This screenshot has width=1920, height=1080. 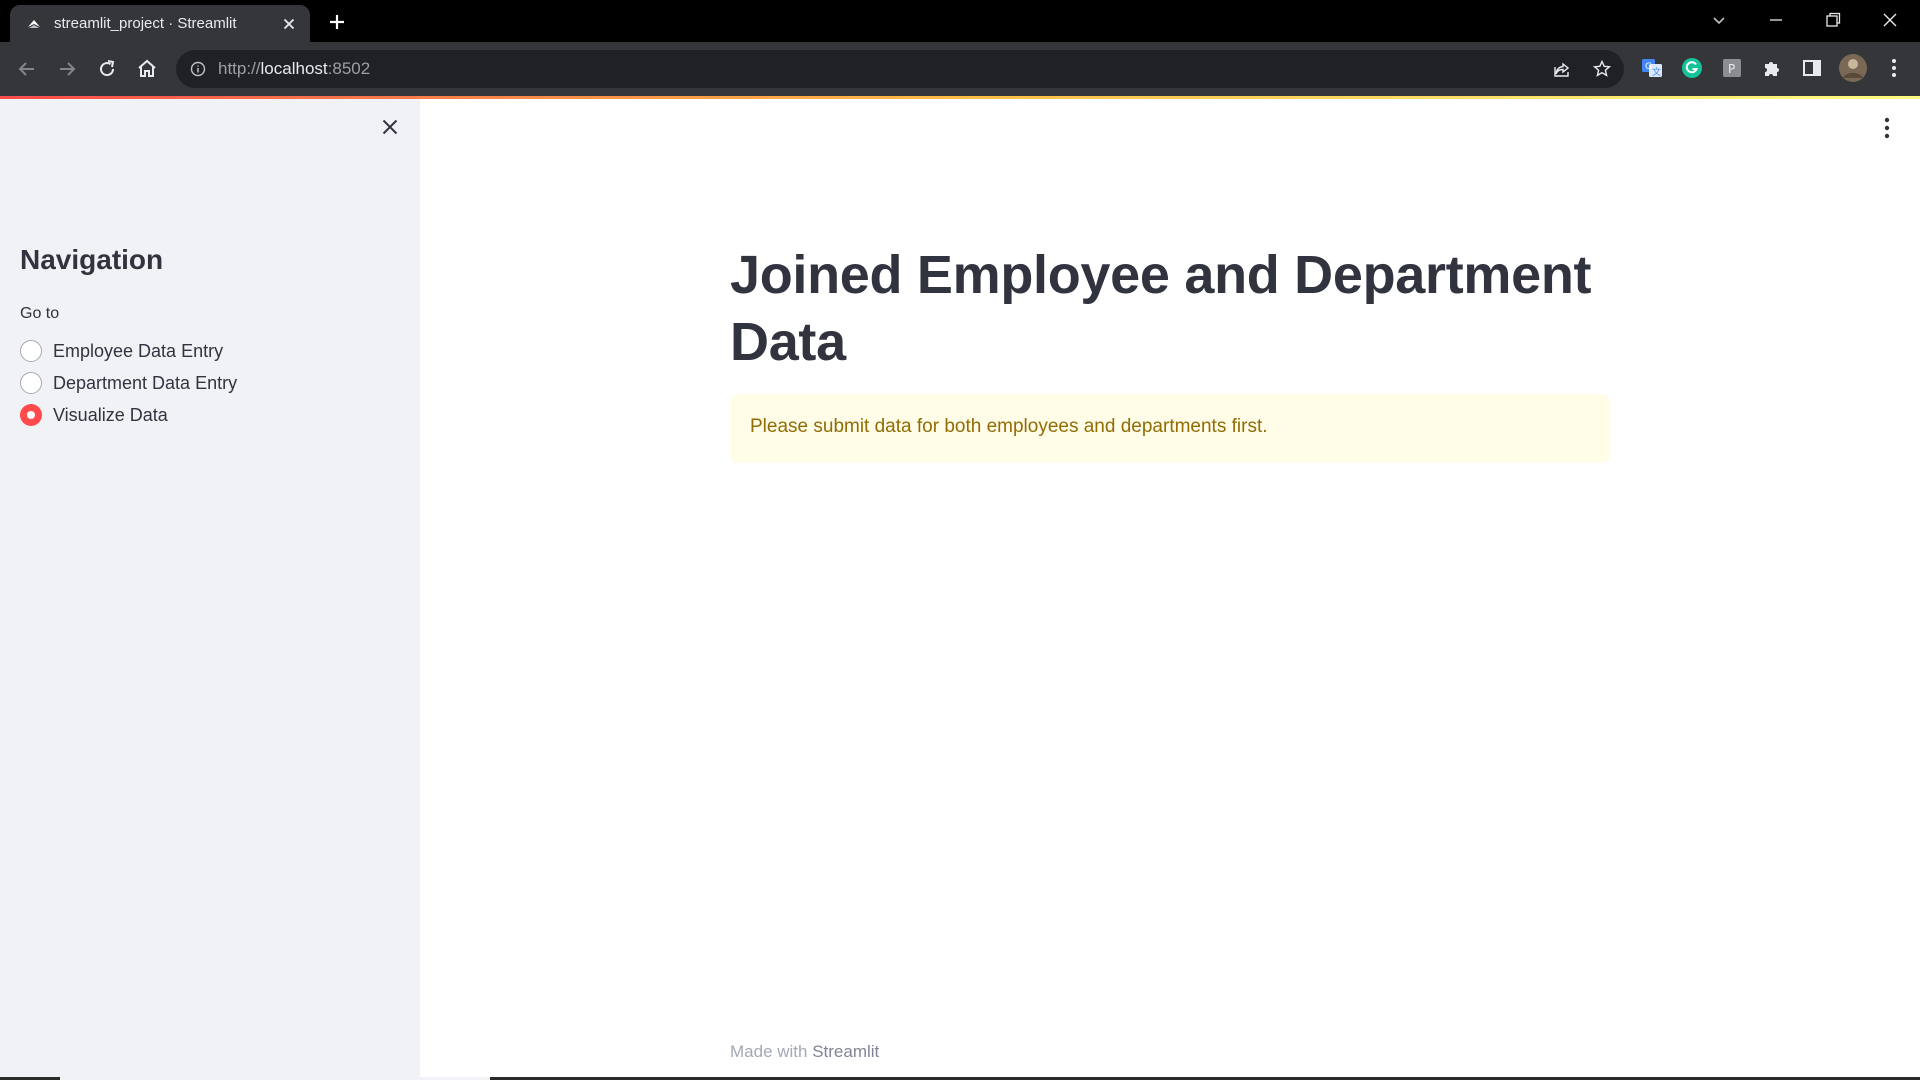 What do you see at coordinates (145, 382) in the screenshot?
I see `radio-option-label: Department Data Entry` at bounding box center [145, 382].